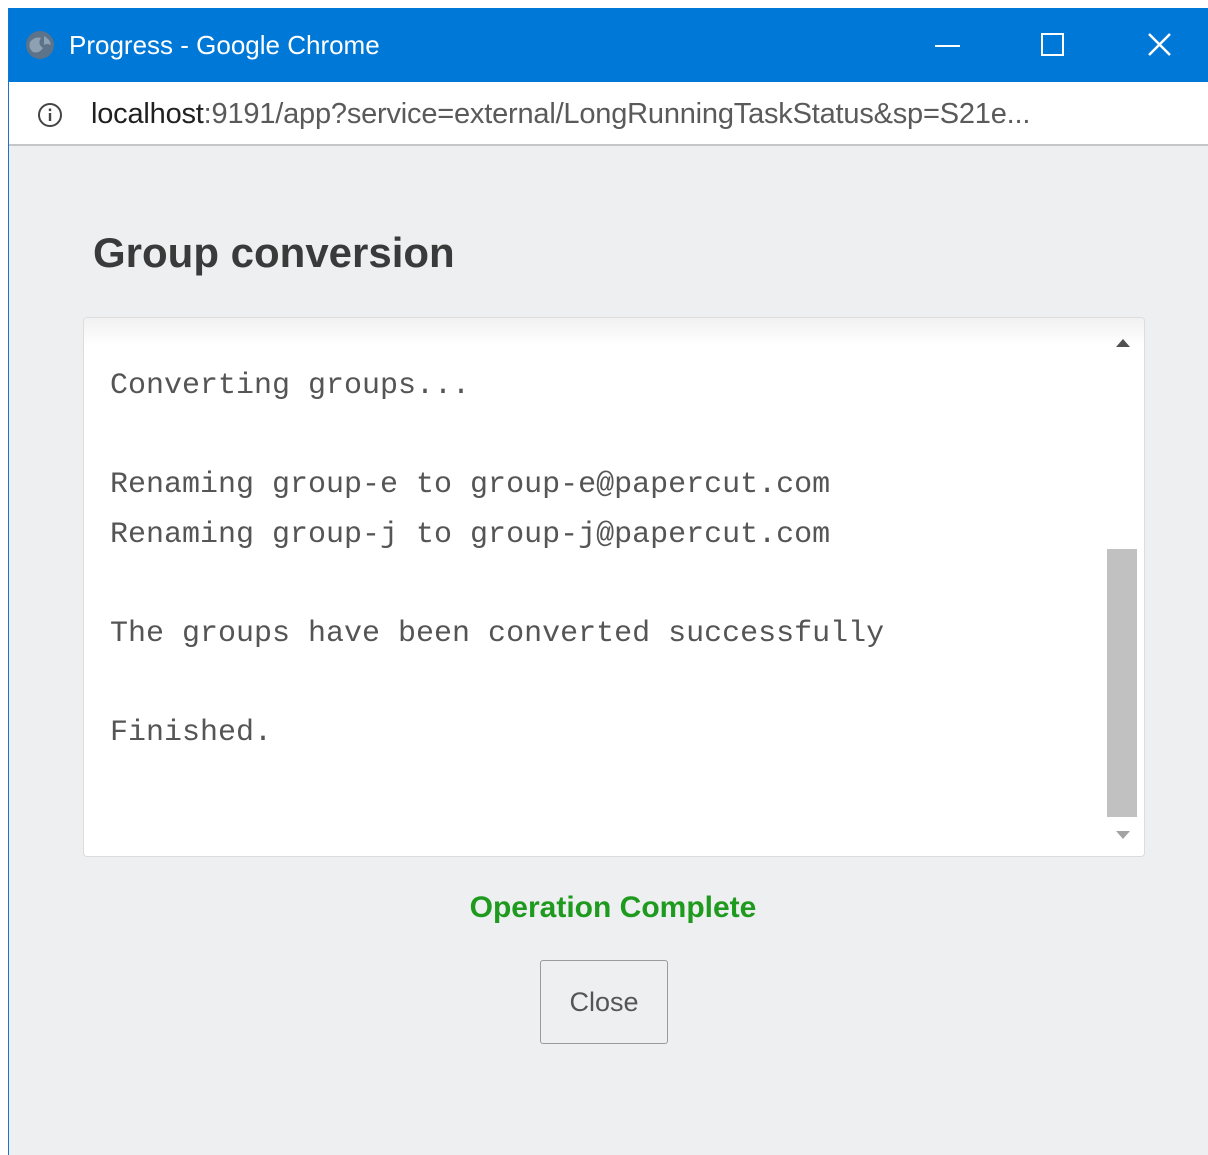 The height and width of the screenshot is (1155, 1208). I want to click on minimize-button, so click(952, 45).